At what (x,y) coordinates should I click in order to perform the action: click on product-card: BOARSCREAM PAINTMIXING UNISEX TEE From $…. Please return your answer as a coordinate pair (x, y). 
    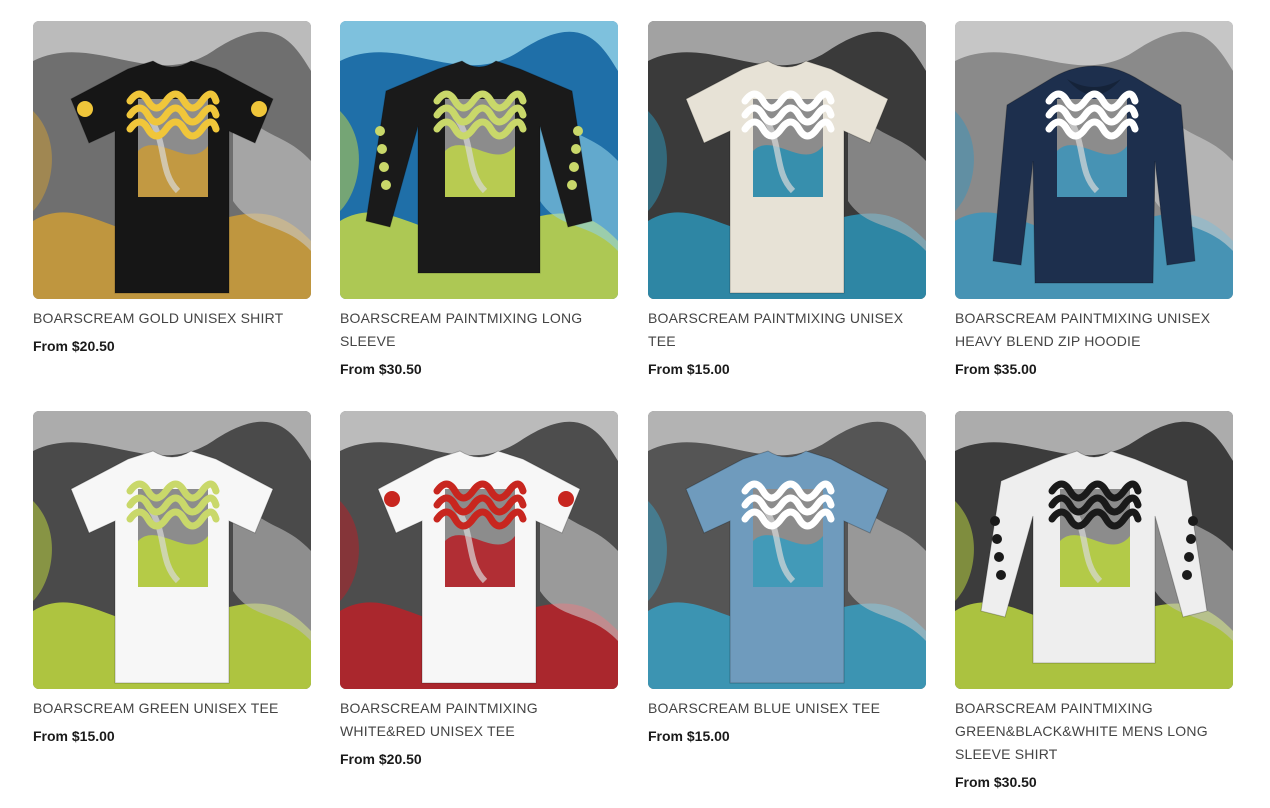
    Looking at the image, I should click on (787, 199).